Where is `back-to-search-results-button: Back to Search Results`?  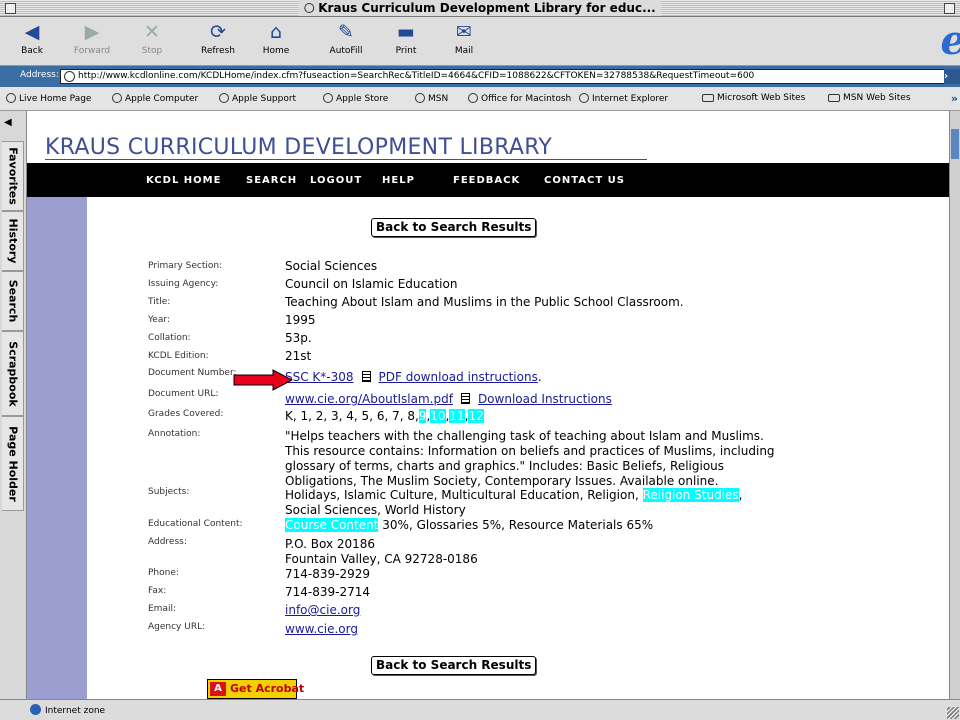 back-to-search-results-button: Back to Search Results is located at coordinates (454, 227).